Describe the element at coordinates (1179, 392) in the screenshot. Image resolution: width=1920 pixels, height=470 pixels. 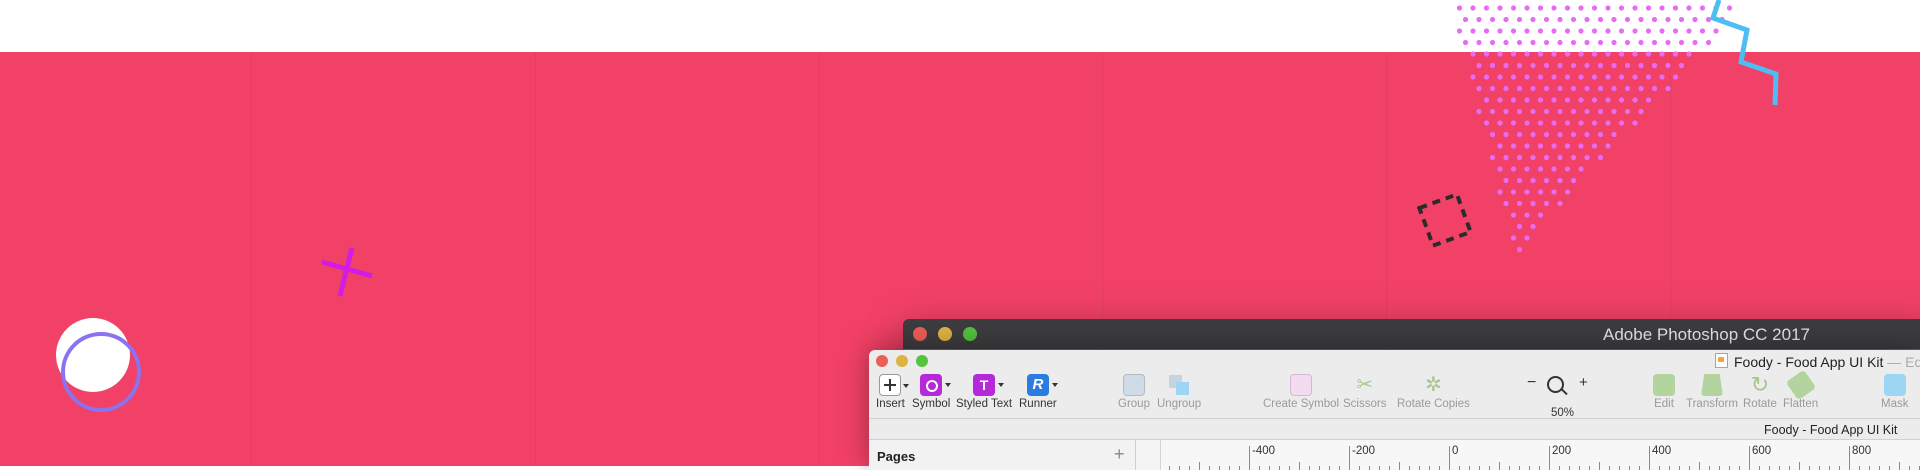
I see `ungroup-button: Ungroup` at that location.